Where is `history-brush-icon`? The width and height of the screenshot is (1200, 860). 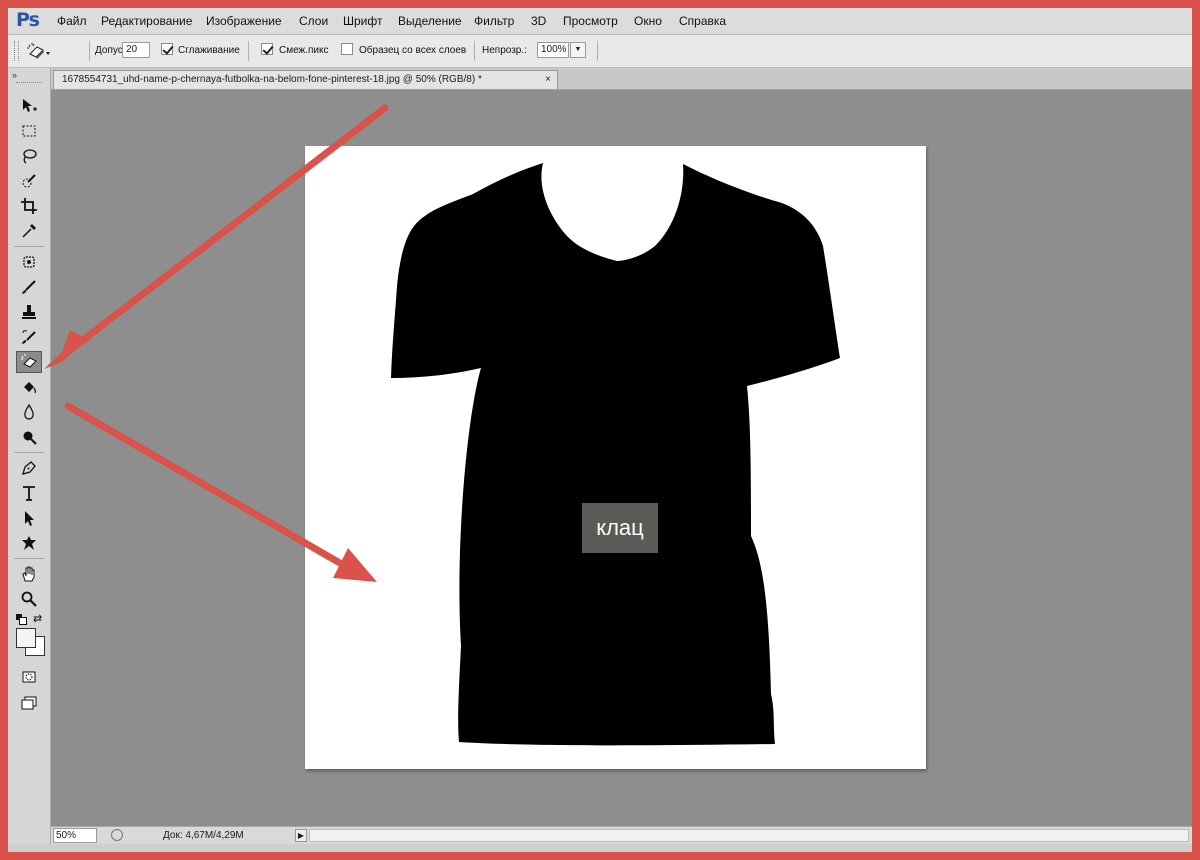
history-brush-icon is located at coordinates (29, 337).